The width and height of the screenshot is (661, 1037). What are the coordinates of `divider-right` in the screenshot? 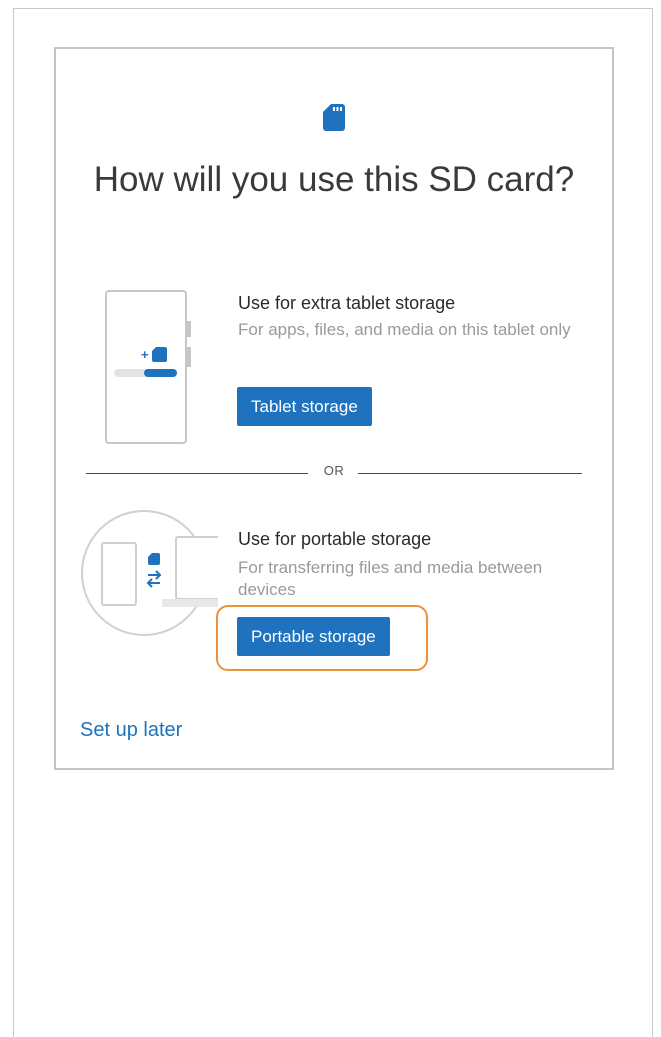 It's located at (470, 473).